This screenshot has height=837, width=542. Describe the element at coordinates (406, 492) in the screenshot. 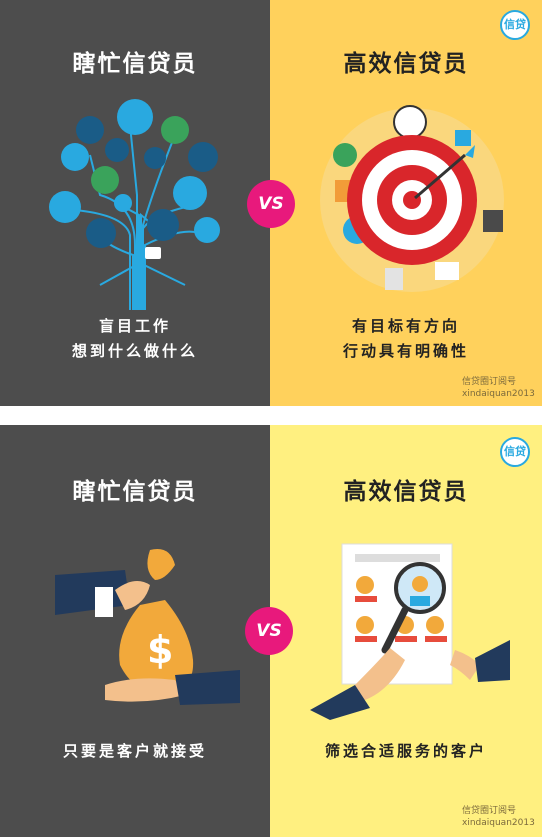

I see `right-title-2: 高效信贷员` at that location.